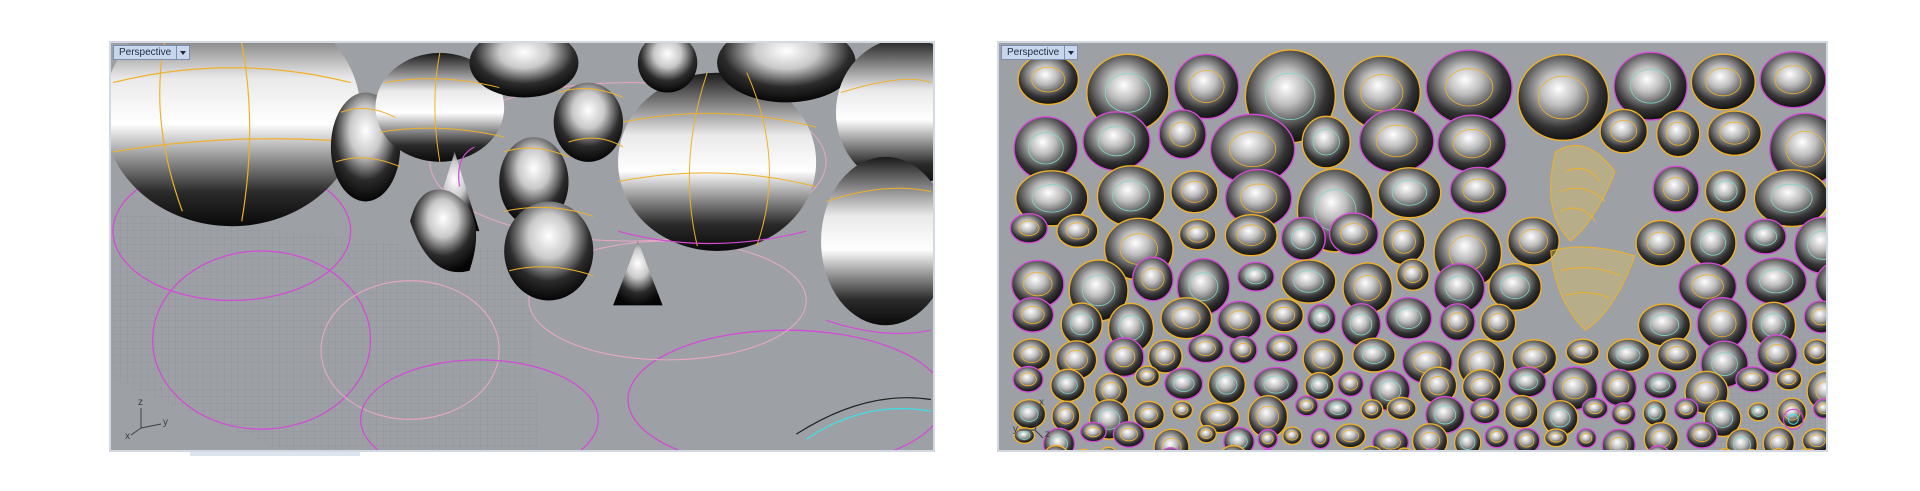  I want to click on axis-icon: x y z, so click(1039, 419).